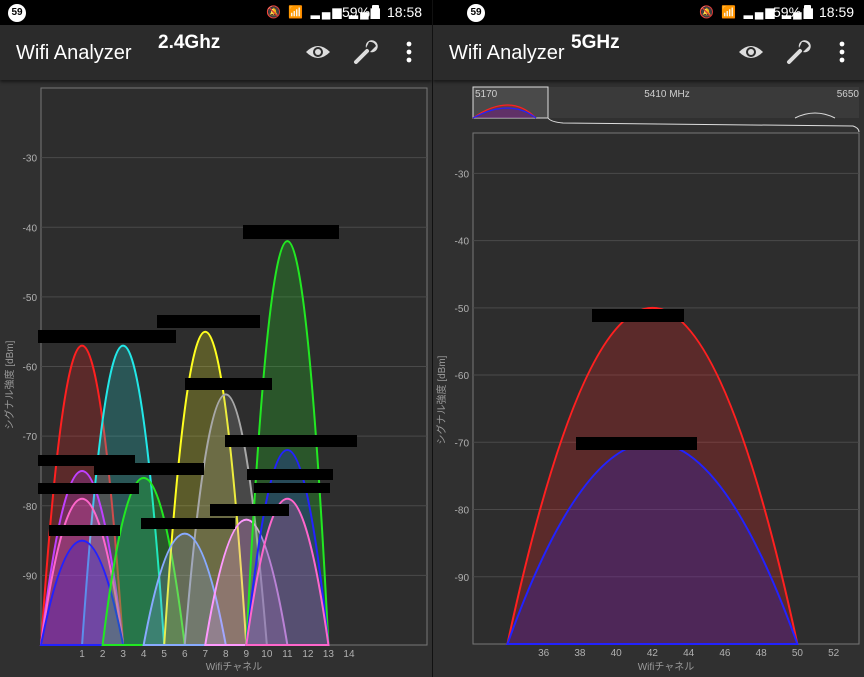  I want to click on x-tick-label: 12, so click(308, 654).